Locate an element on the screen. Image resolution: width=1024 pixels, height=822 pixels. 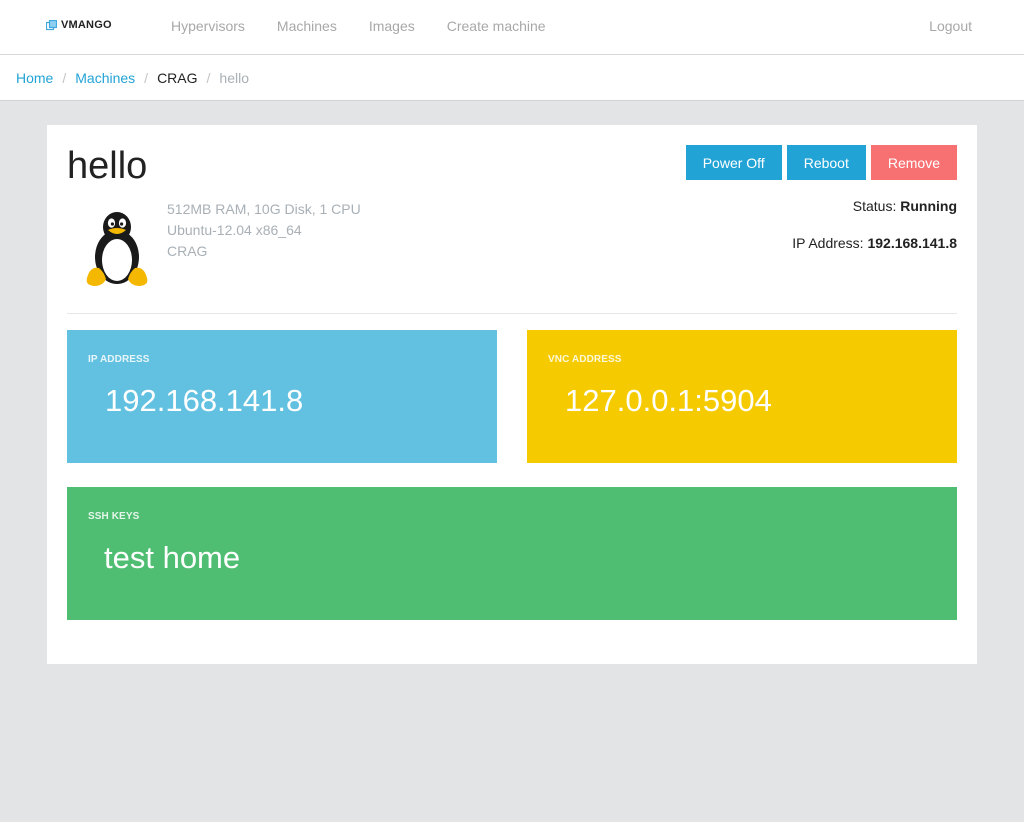
machine-os: Ubuntu-12.04 x86_64 is located at coordinates (234, 230).